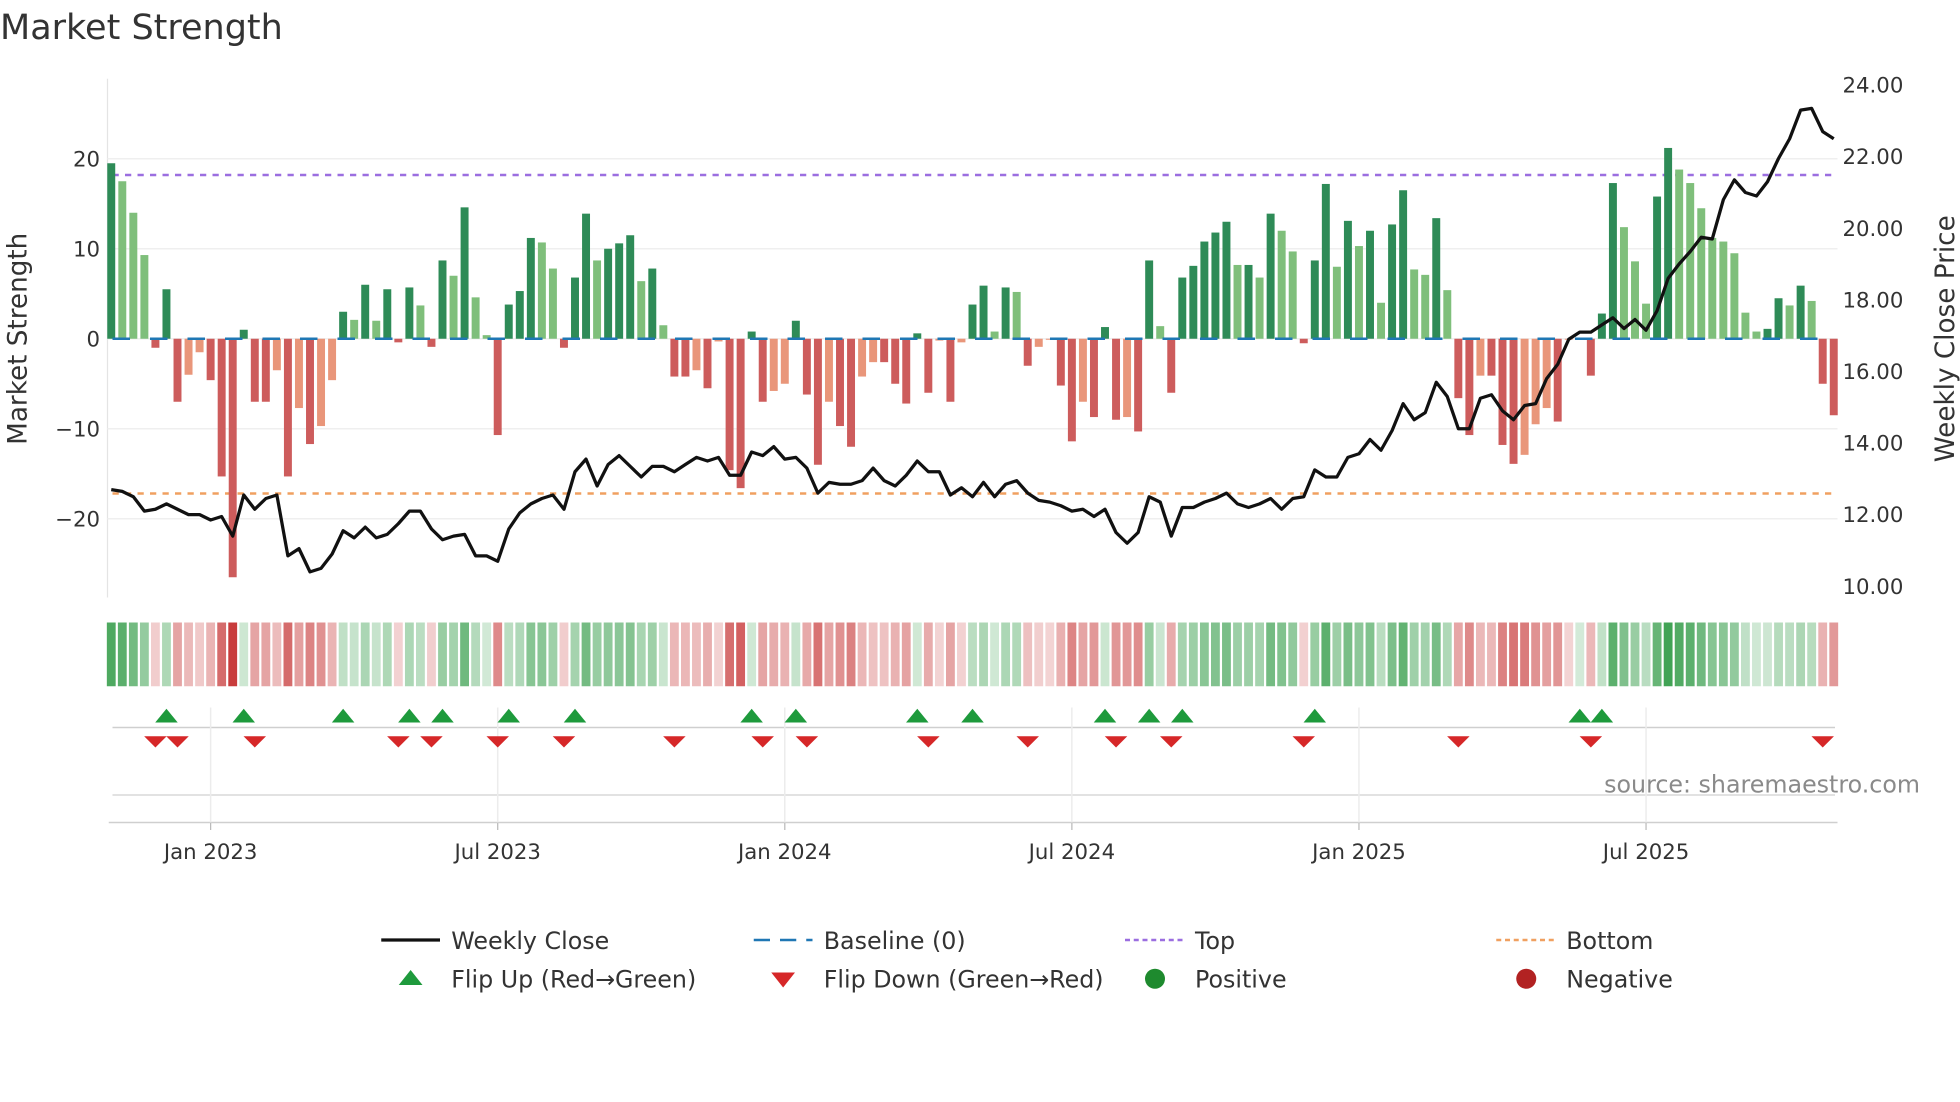 This screenshot has height=1102, width=1960. I want to click on x-tick-label: Jul 2023, so click(496, 852).